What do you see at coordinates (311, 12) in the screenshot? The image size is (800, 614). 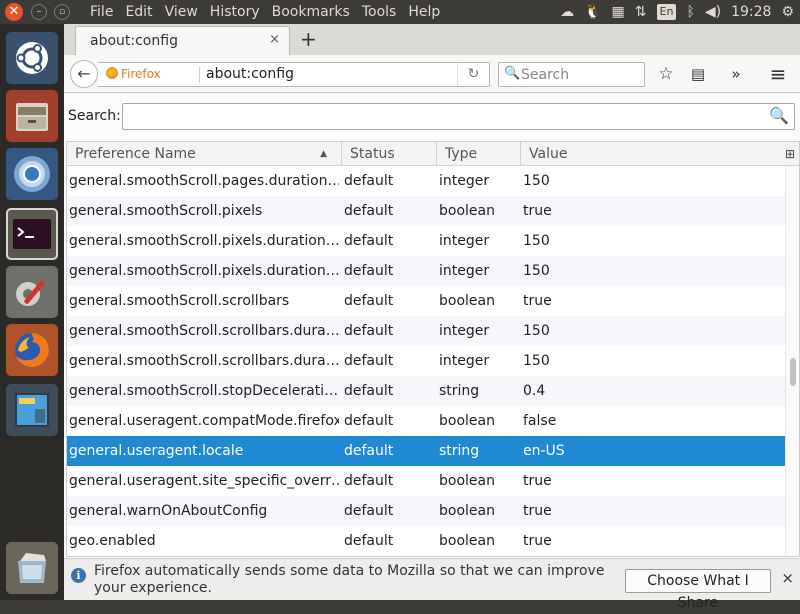 I see `menu-bookmarks: Bookmarks` at bounding box center [311, 12].